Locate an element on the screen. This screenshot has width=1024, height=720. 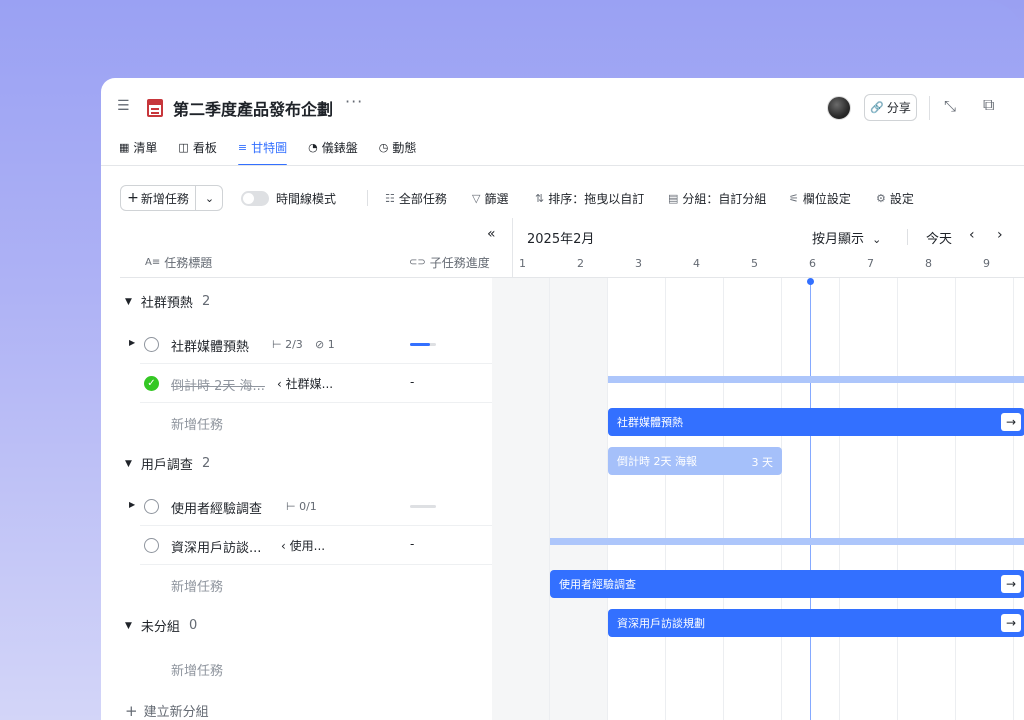
column-progress-label: 子任務進度 is located at coordinates (459, 263).